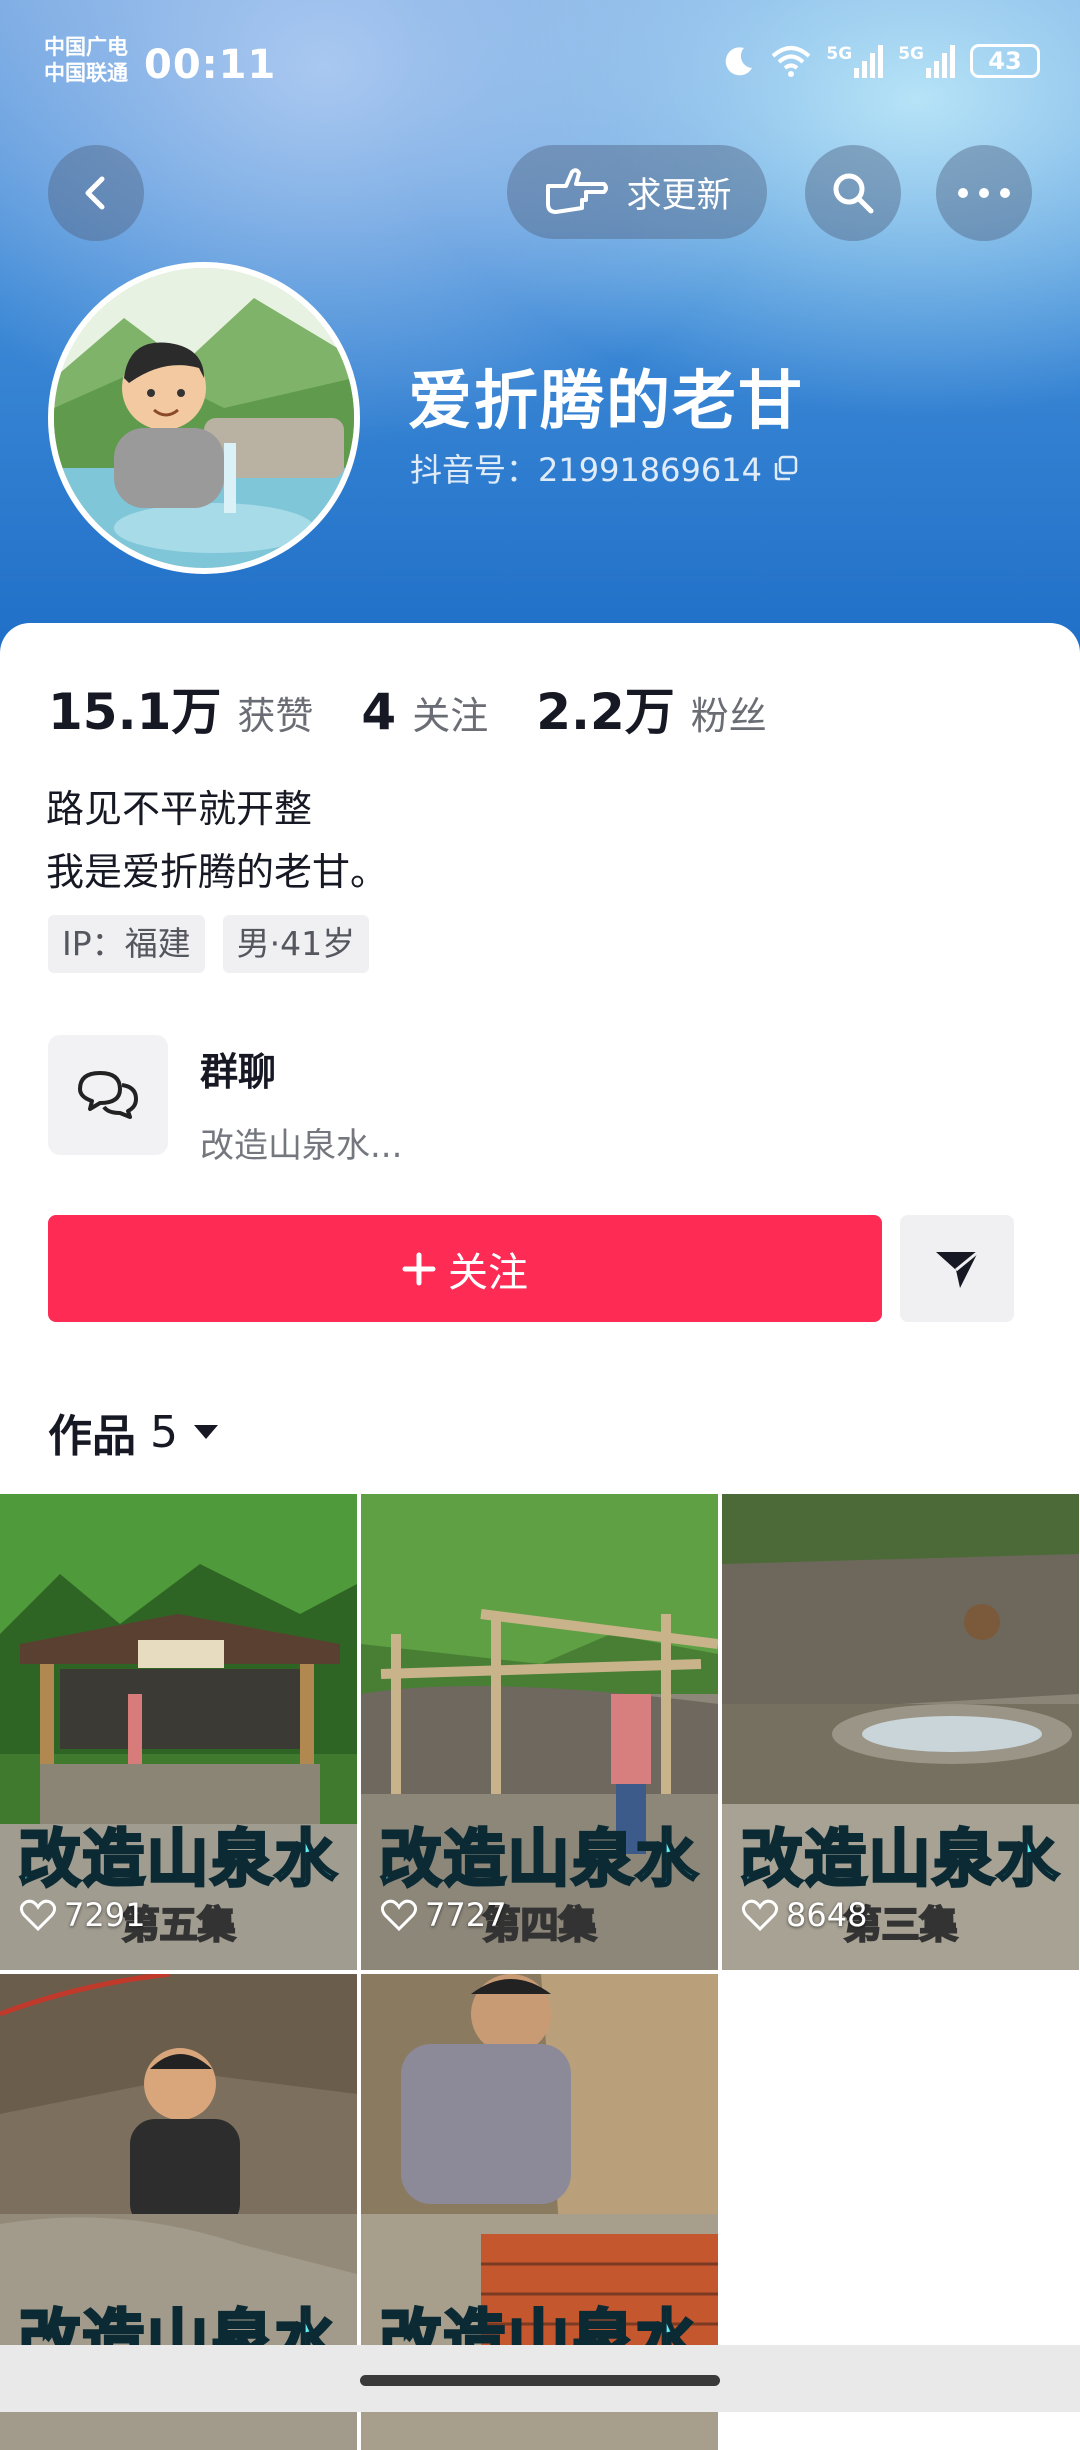 Image resolution: width=1080 pixels, height=2450 pixels. I want to click on following-label: 关注, so click(450, 716).